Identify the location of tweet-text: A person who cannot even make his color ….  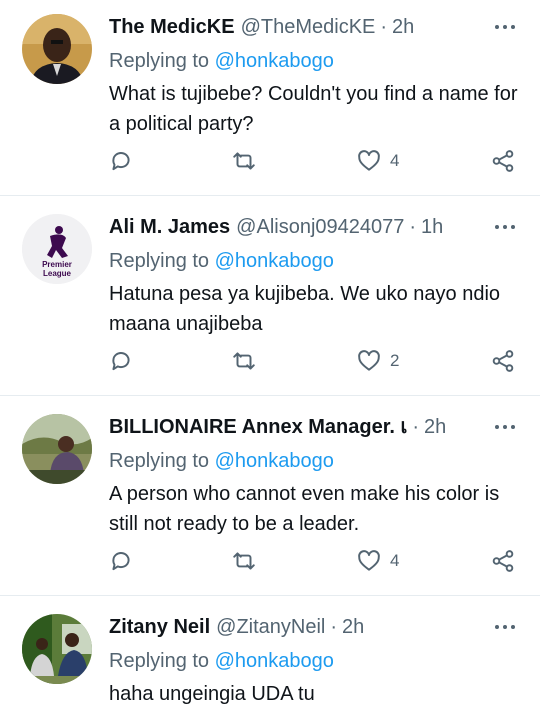
(304, 509).